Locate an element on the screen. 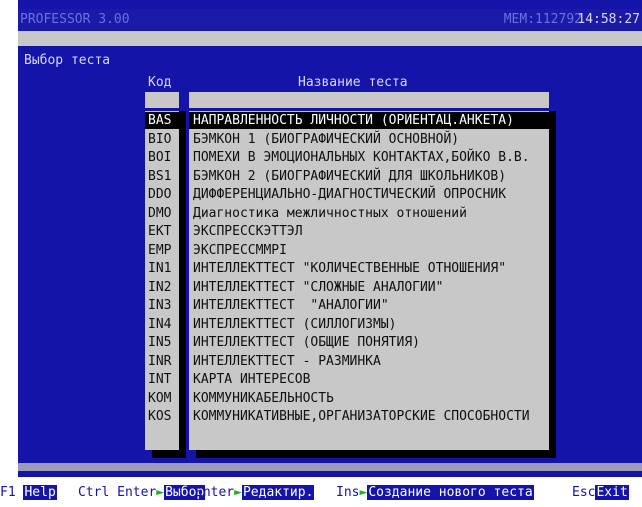 The image size is (642, 507). name-filter-box is located at coordinates (369, 100).